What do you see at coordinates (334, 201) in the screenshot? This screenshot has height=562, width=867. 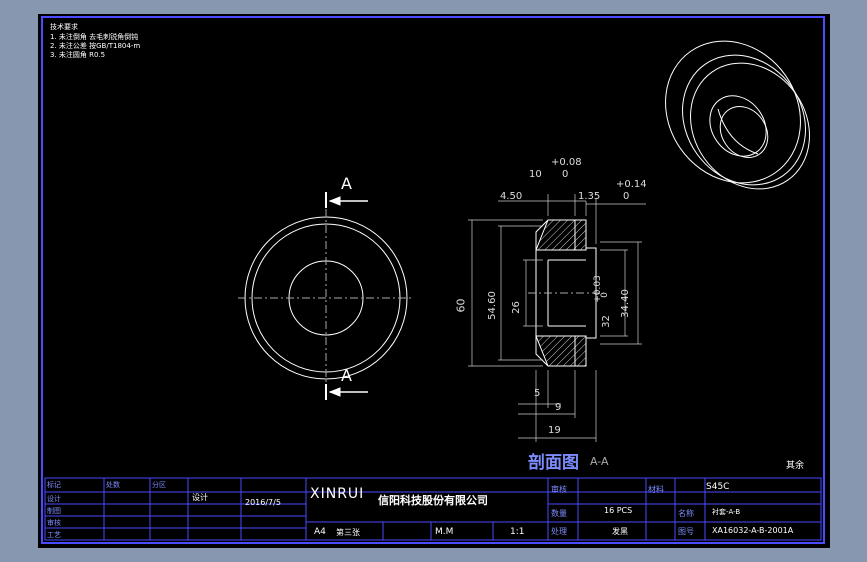 I see `cut-arrowhead-top` at bounding box center [334, 201].